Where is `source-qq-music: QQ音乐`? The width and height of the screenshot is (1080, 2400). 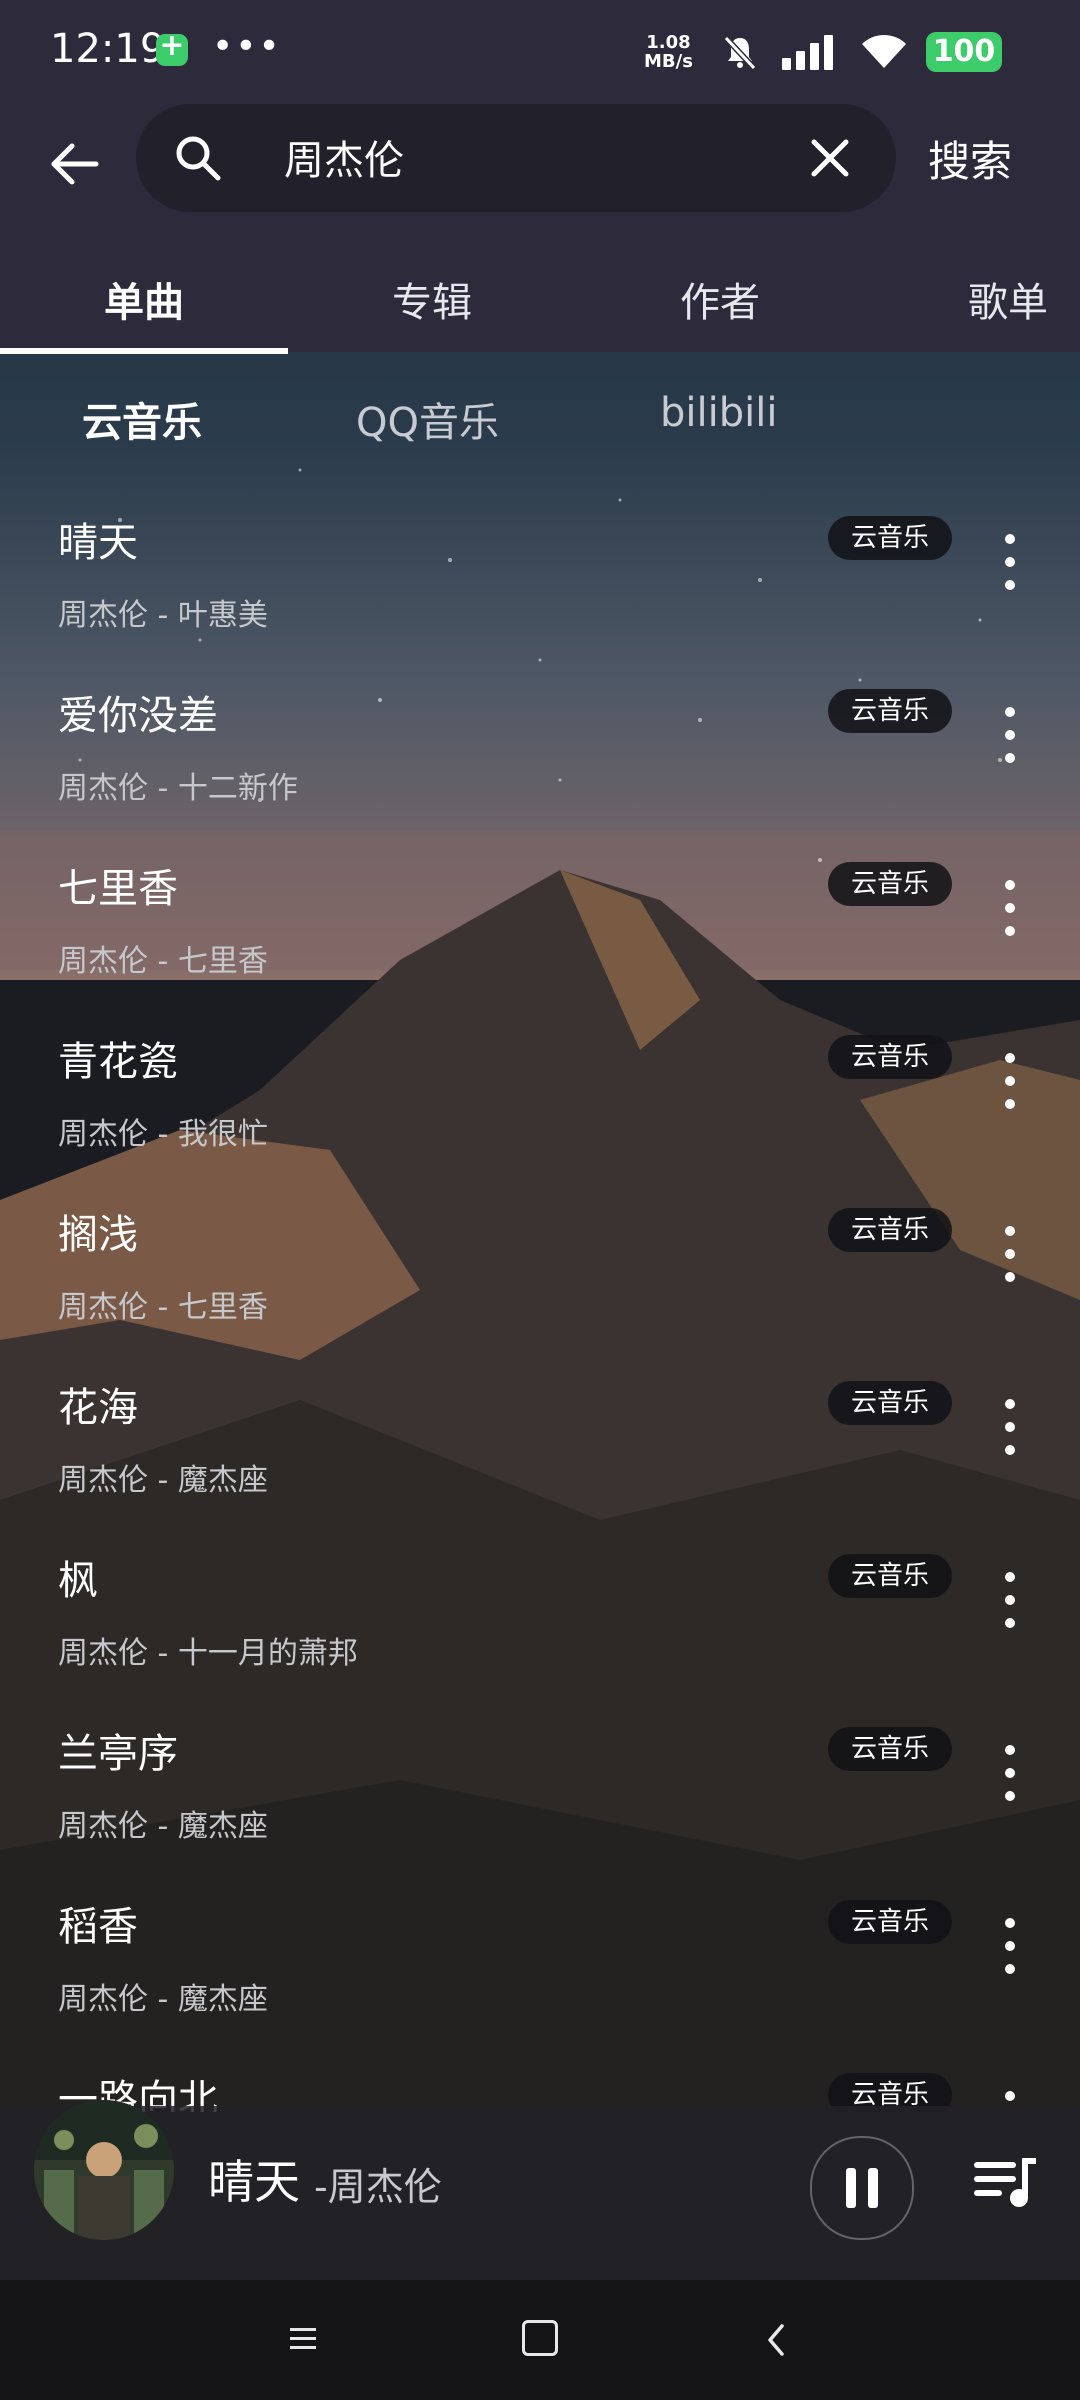 source-qq-music: QQ音乐 is located at coordinates (427, 419).